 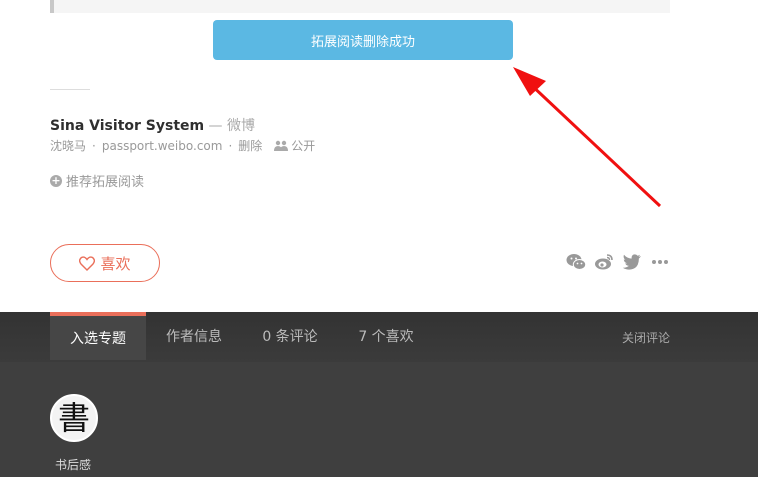 I want to click on tabs-bar: 入选专题 作者信息 0 条评论 7 个喜欢 关闭评论, so click(x=379, y=337).